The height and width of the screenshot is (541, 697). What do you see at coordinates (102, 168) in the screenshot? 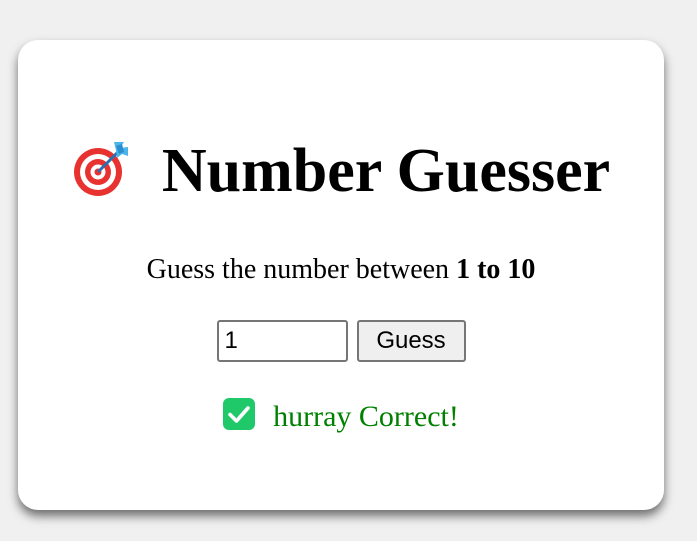
I see `dart-target-icon` at bounding box center [102, 168].